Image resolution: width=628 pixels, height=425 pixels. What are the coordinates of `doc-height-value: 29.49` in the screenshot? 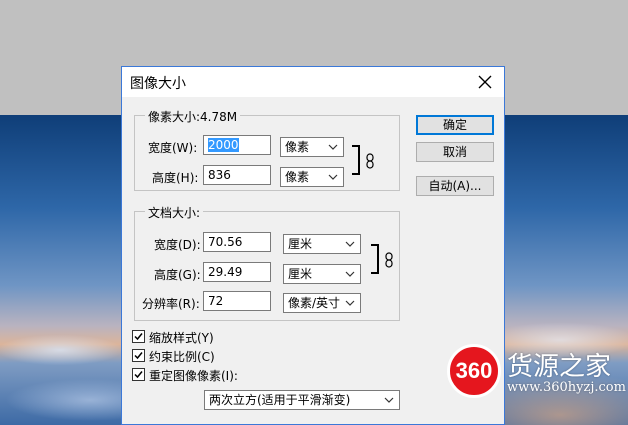 It's located at (225, 272).